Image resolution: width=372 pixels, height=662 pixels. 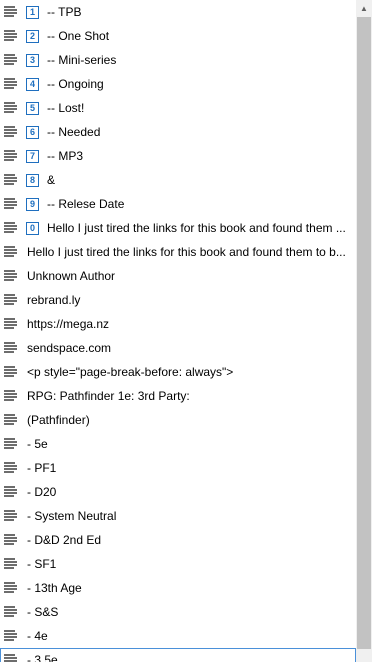 I want to click on list-item: RPG: Pathfinder 1e: 3rd Party:, so click(x=178, y=396).